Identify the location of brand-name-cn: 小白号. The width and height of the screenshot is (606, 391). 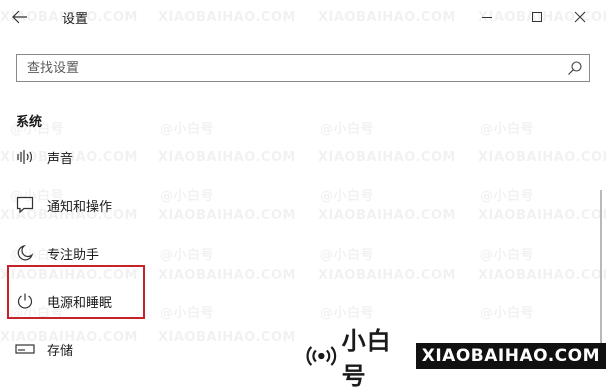
(366, 358).